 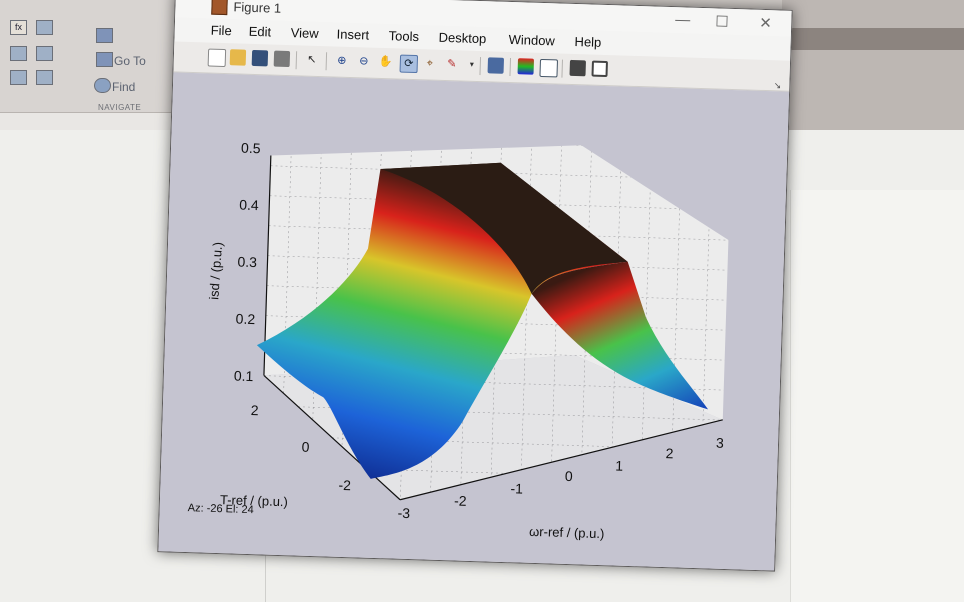 What do you see at coordinates (282, 59) in the screenshot?
I see `print-icon` at bounding box center [282, 59].